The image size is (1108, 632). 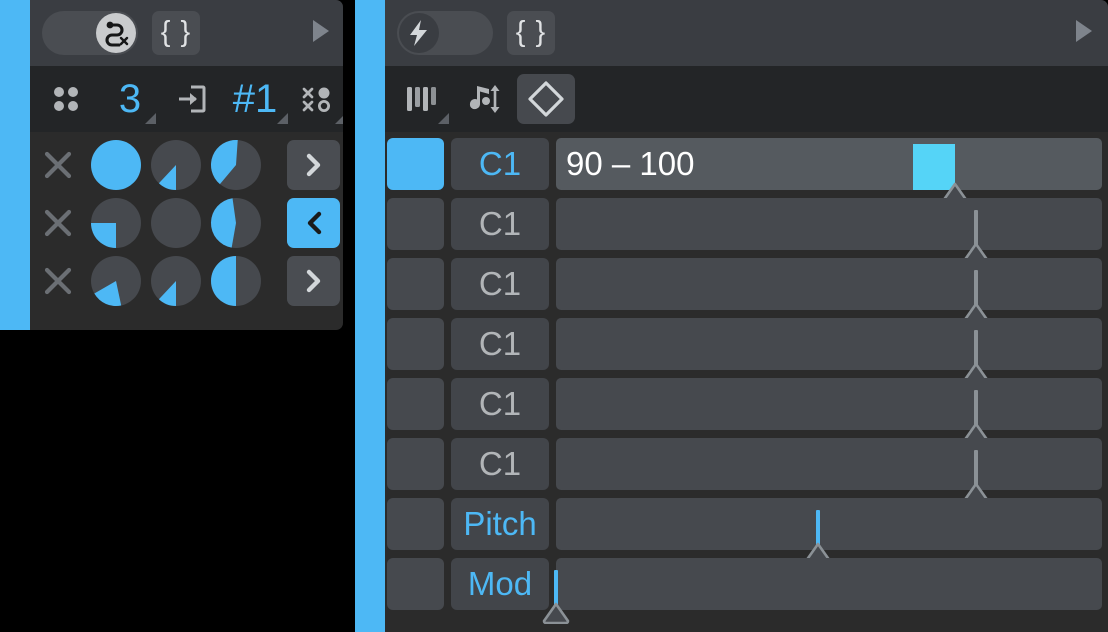 I want to click on input-routing-icon, so click(x=192, y=99).